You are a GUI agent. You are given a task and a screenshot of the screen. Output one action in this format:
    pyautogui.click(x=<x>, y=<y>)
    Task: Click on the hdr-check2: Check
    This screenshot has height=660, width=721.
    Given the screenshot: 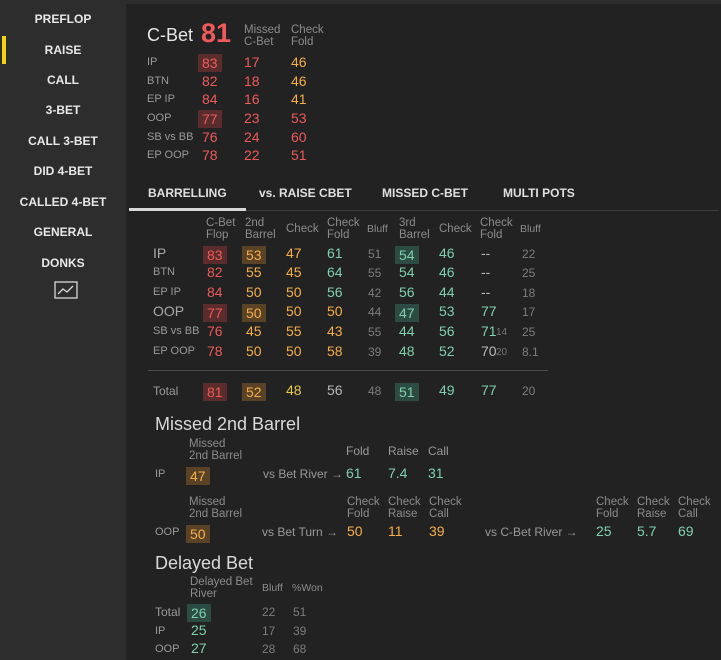 What is the action you would take?
    pyautogui.click(x=455, y=229)
    